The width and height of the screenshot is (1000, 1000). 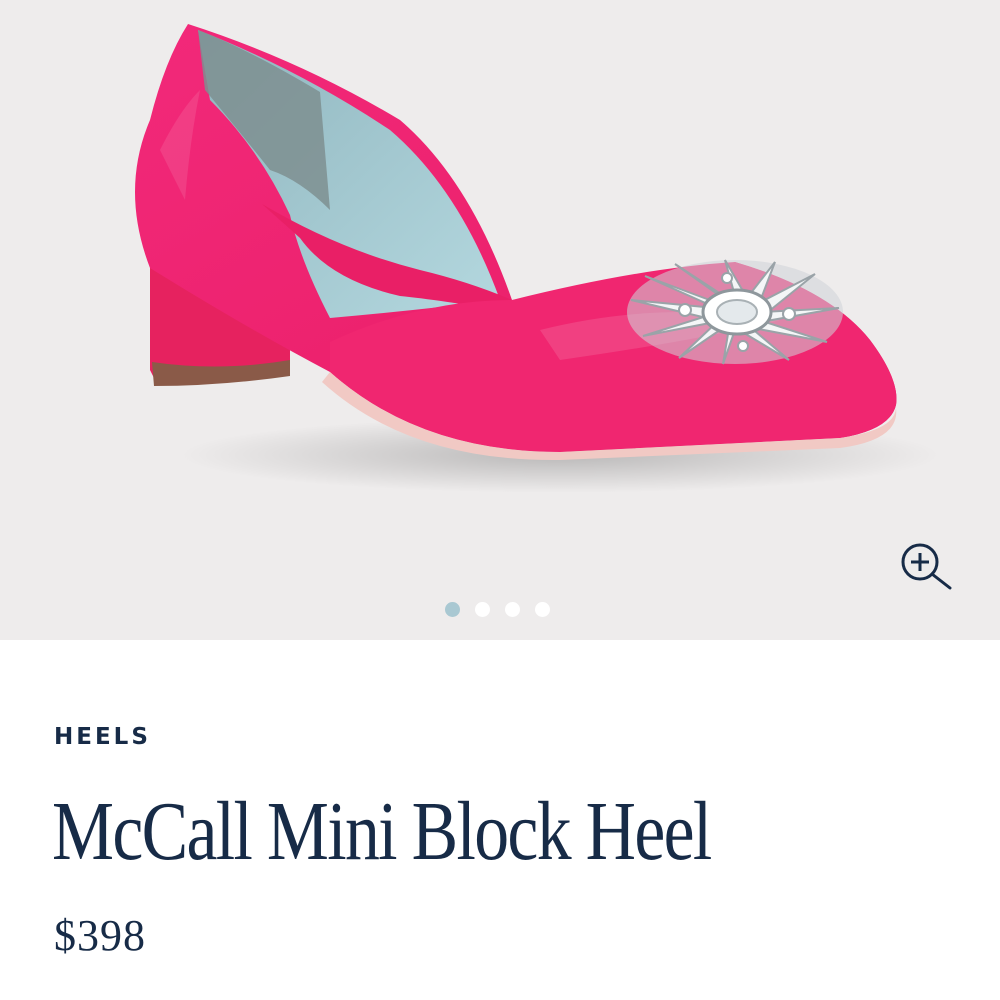 I want to click on product-title: McCall Mini Block Heel, so click(x=382, y=831).